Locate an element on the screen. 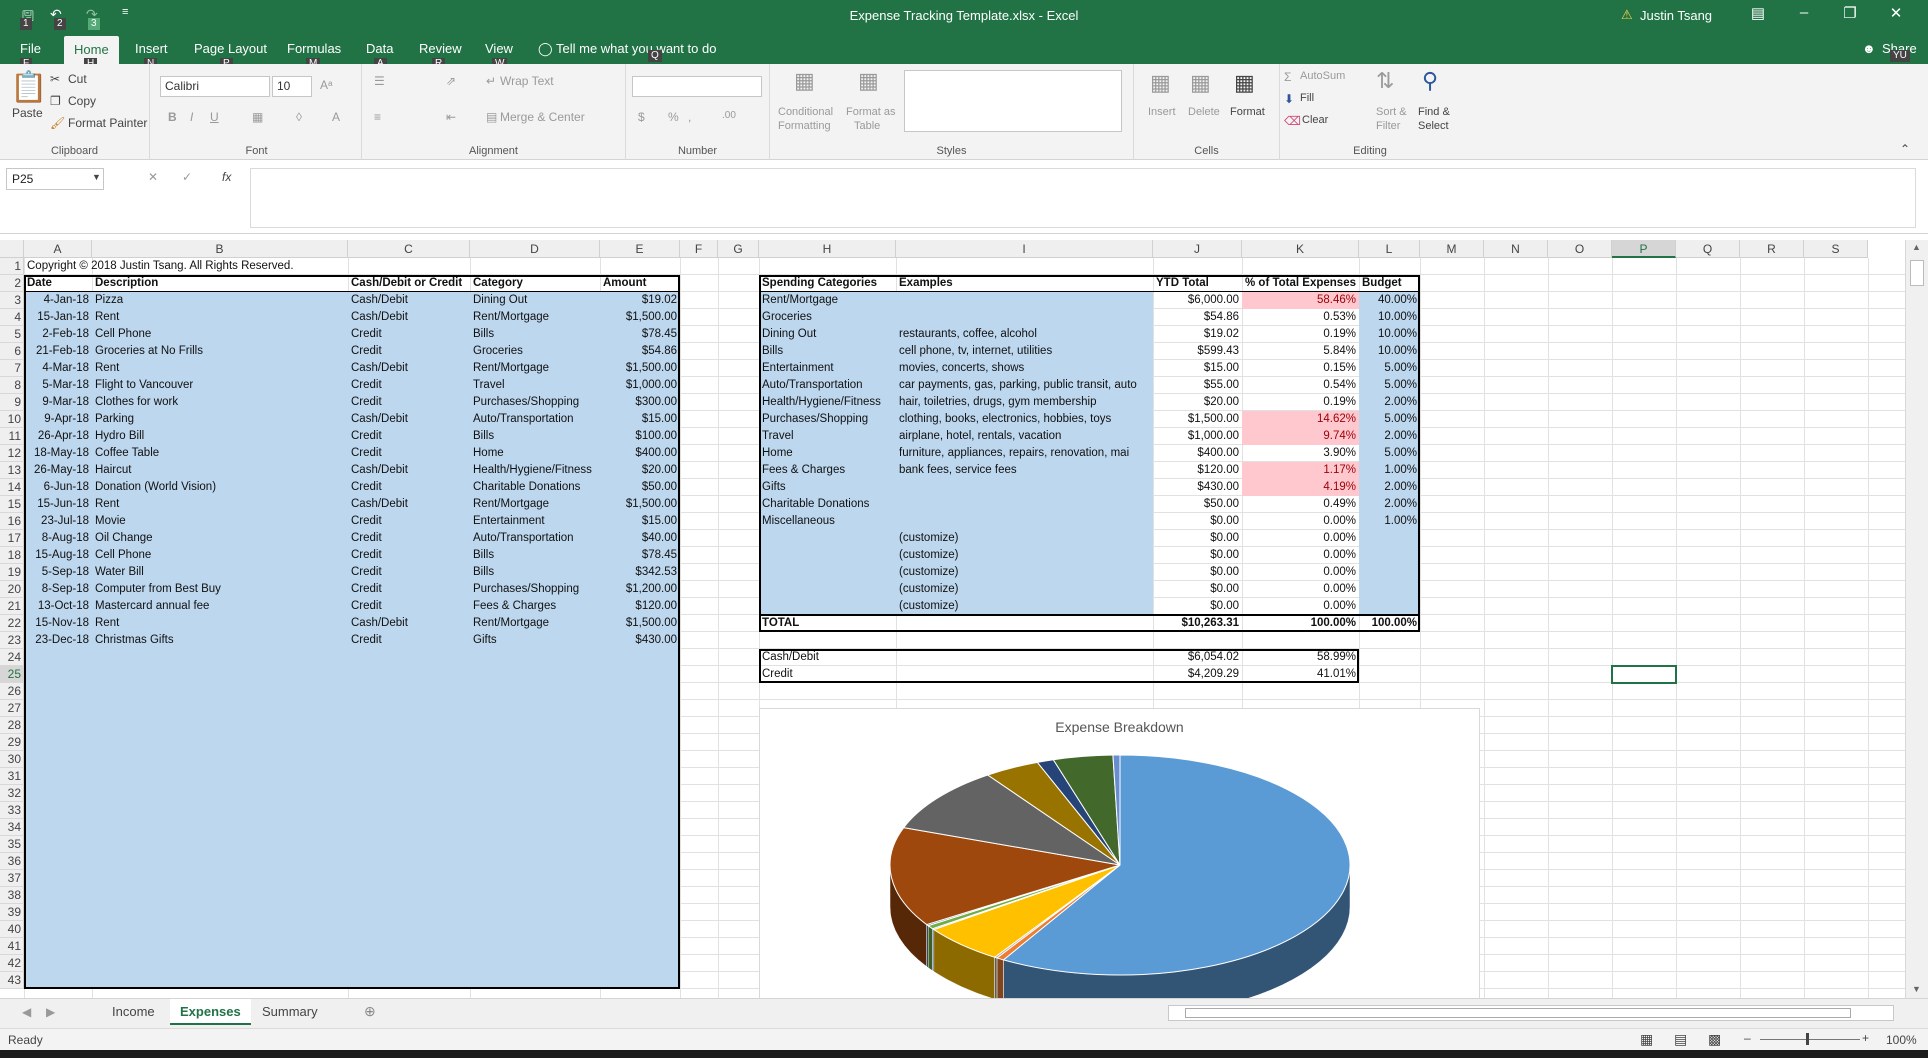  merge-center-button: Merge & Center is located at coordinates (542, 117).